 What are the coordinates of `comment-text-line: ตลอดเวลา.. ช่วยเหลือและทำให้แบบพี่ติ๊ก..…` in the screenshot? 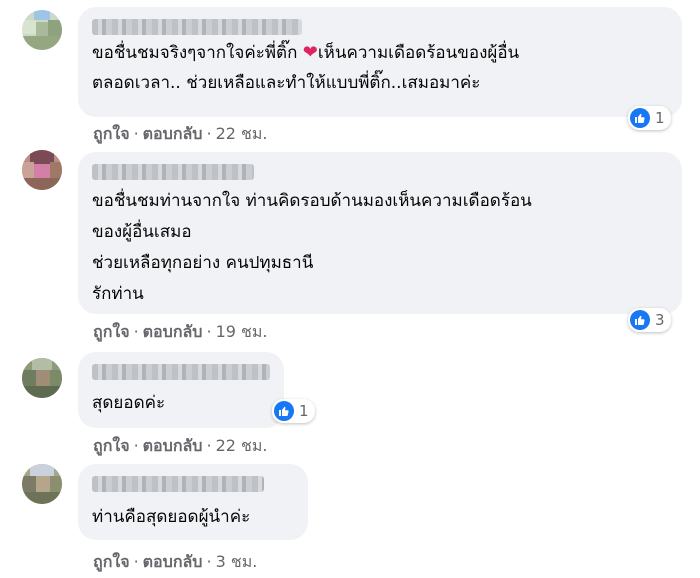 It's located at (286, 83).